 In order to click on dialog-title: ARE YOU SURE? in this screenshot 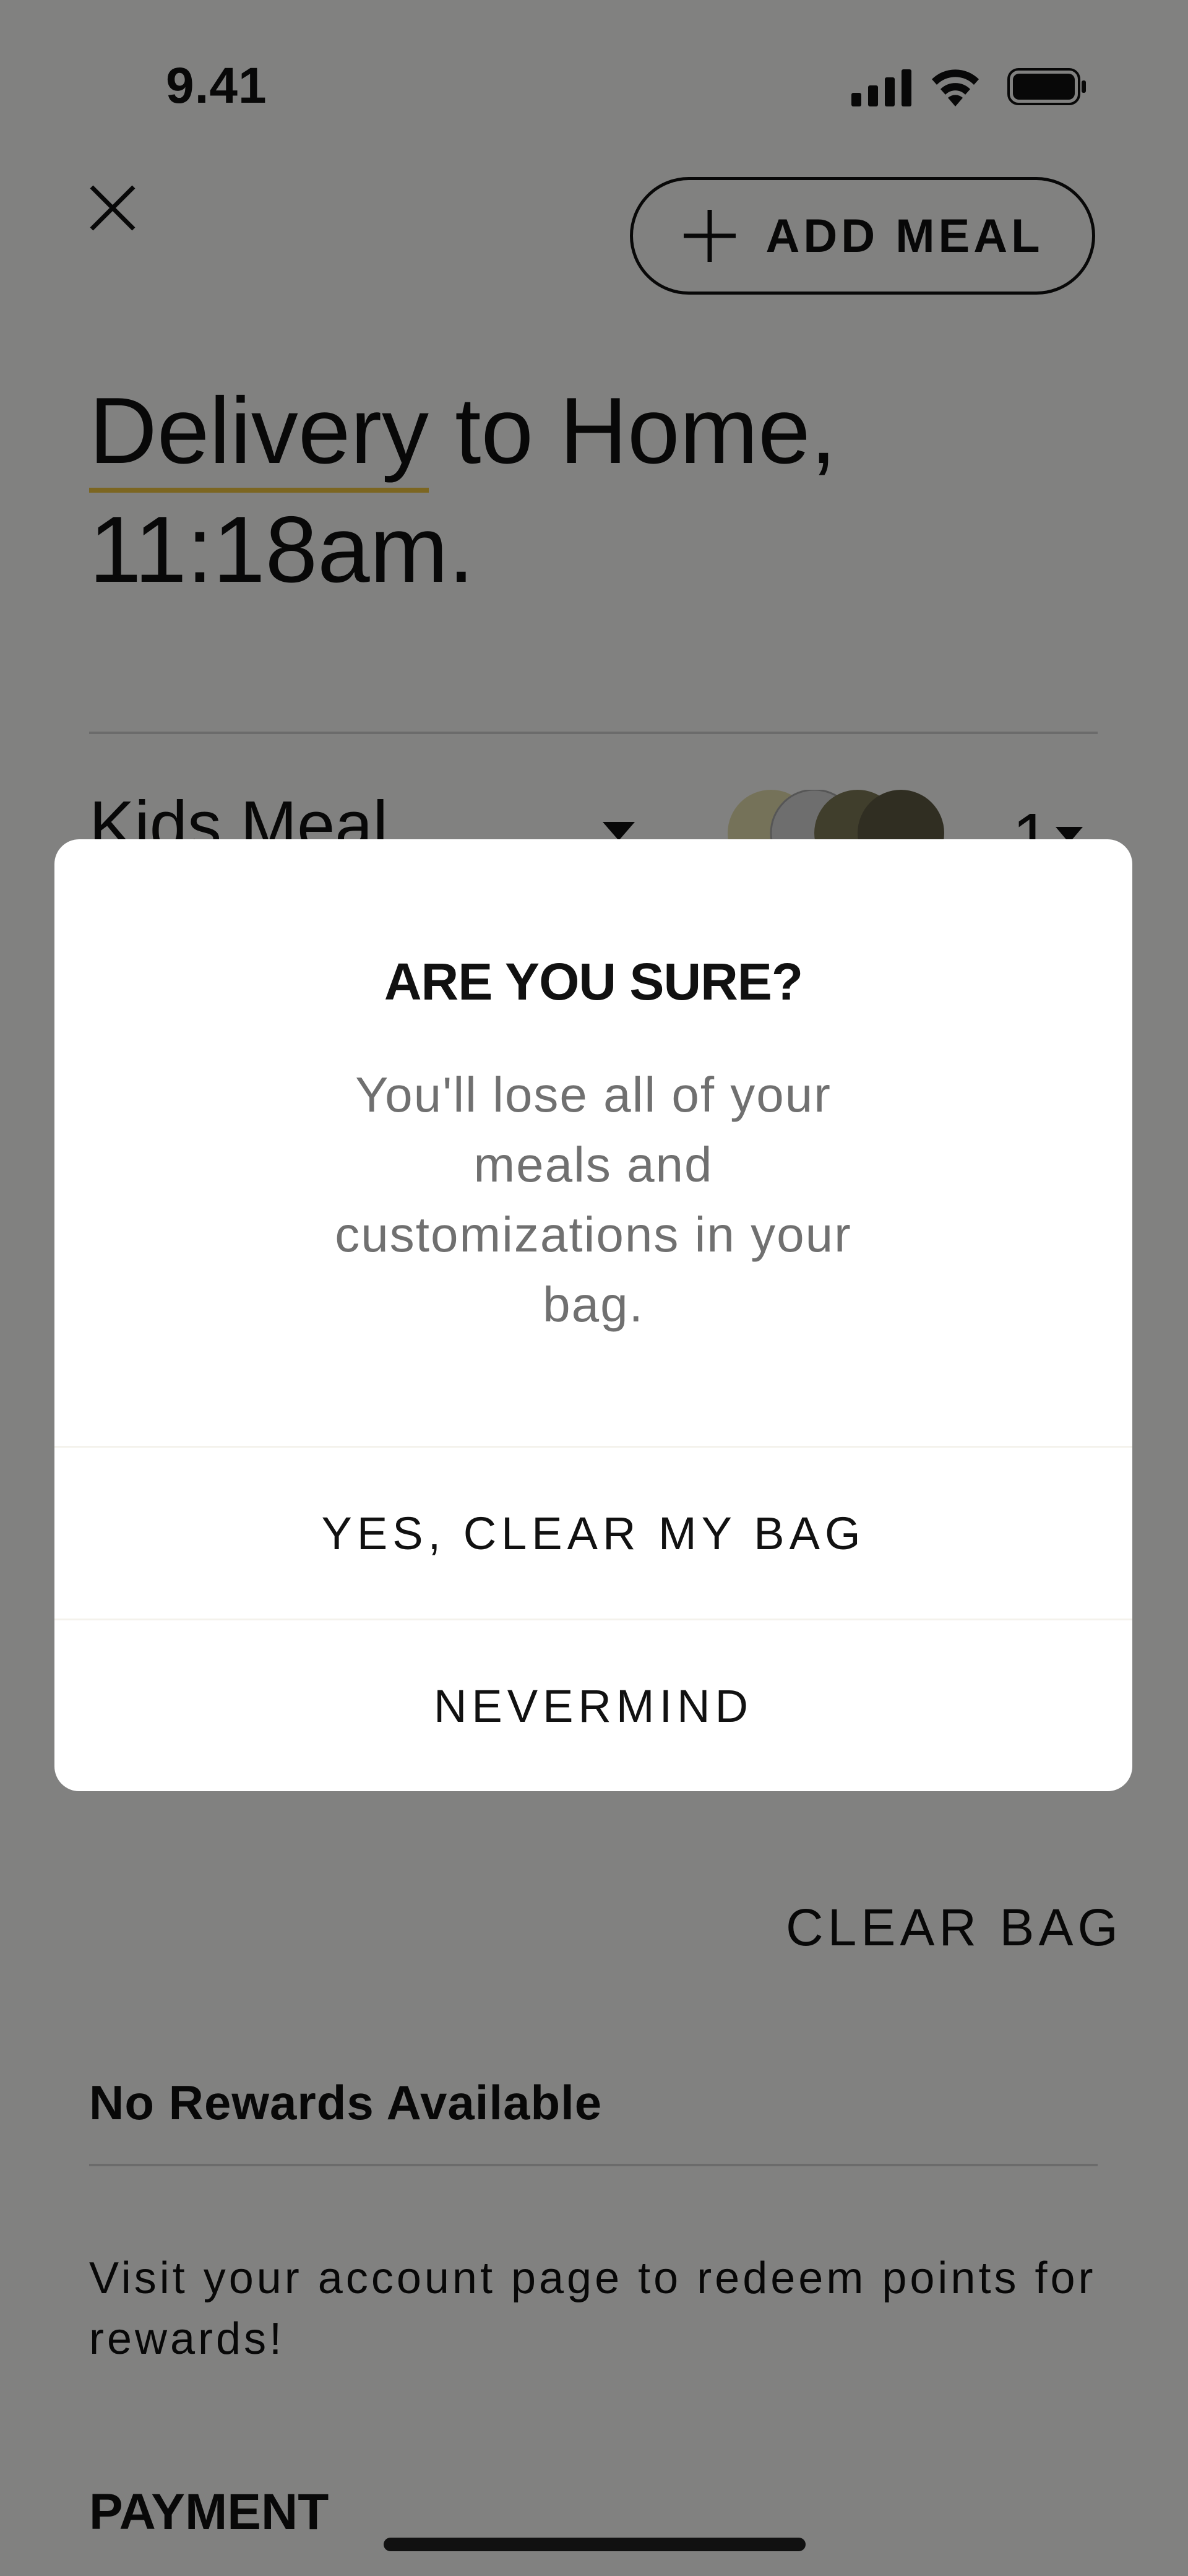, I will do `click(593, 982)`.